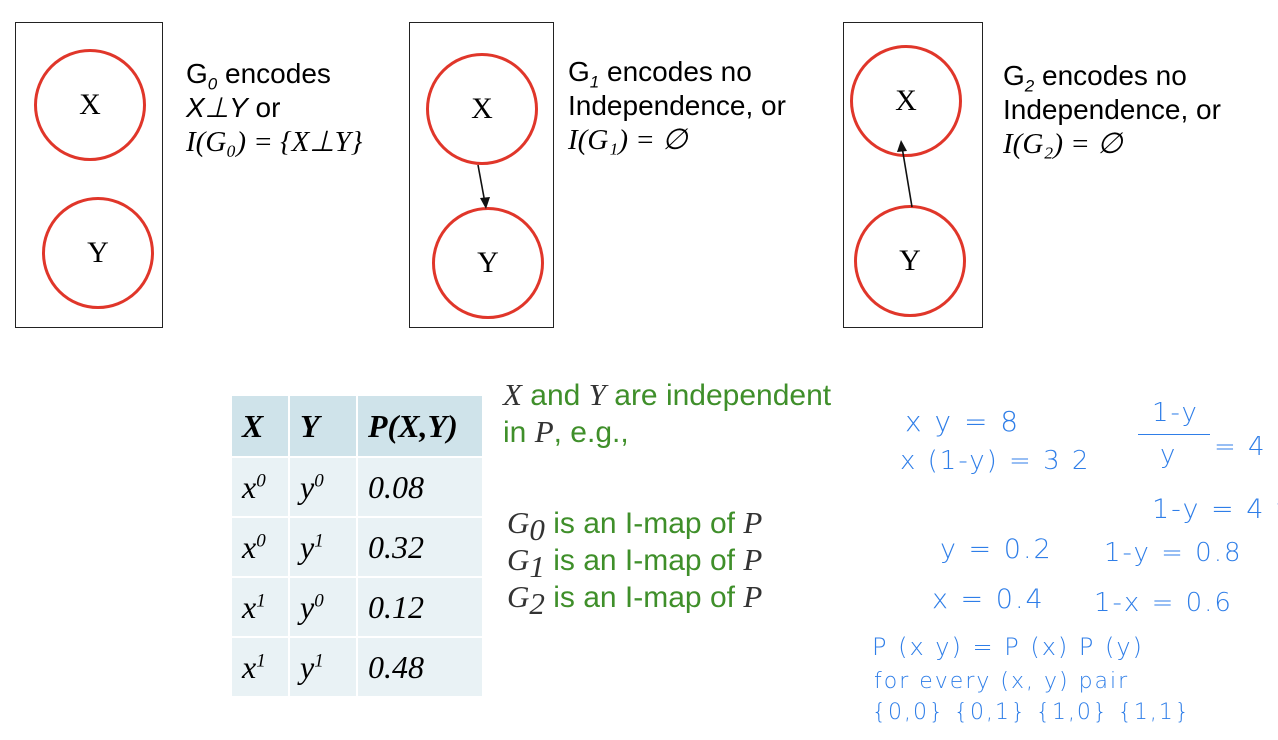 The image size is (1278, 740). What do you see at coordinates (1215, 509) in the screenshot?
I see `handwritten-eq3: 1-y = 4 y` at bounding box center [1215, 509].